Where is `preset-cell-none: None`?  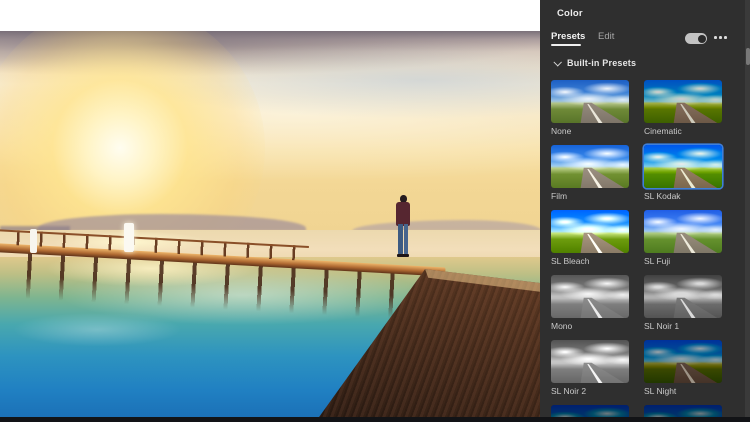 preset-cell-none: None is located at coordinates (590, 108).